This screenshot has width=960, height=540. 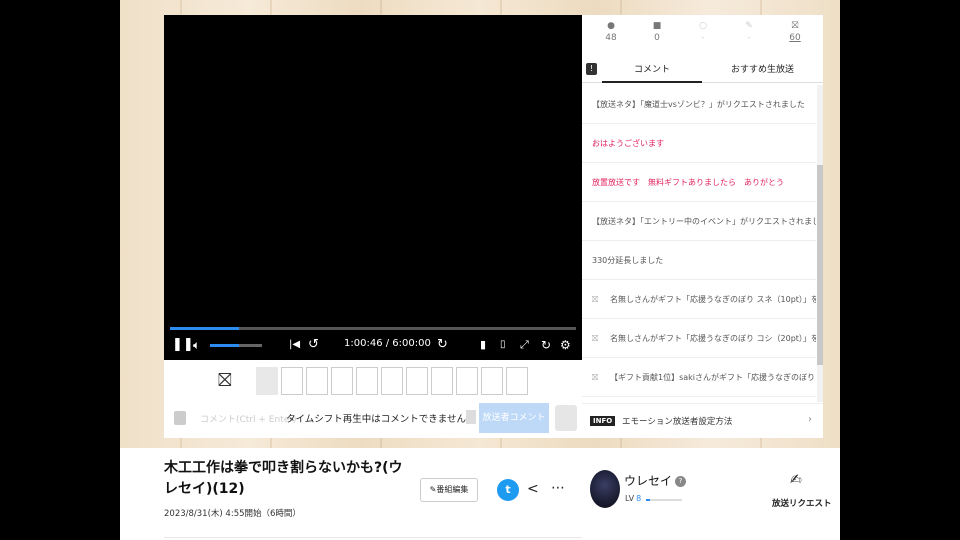 What do you see at coordinates (699, 260) in the screenshot?
I see `comment-item: 330分延長しました` at bounding box center [699, 260].